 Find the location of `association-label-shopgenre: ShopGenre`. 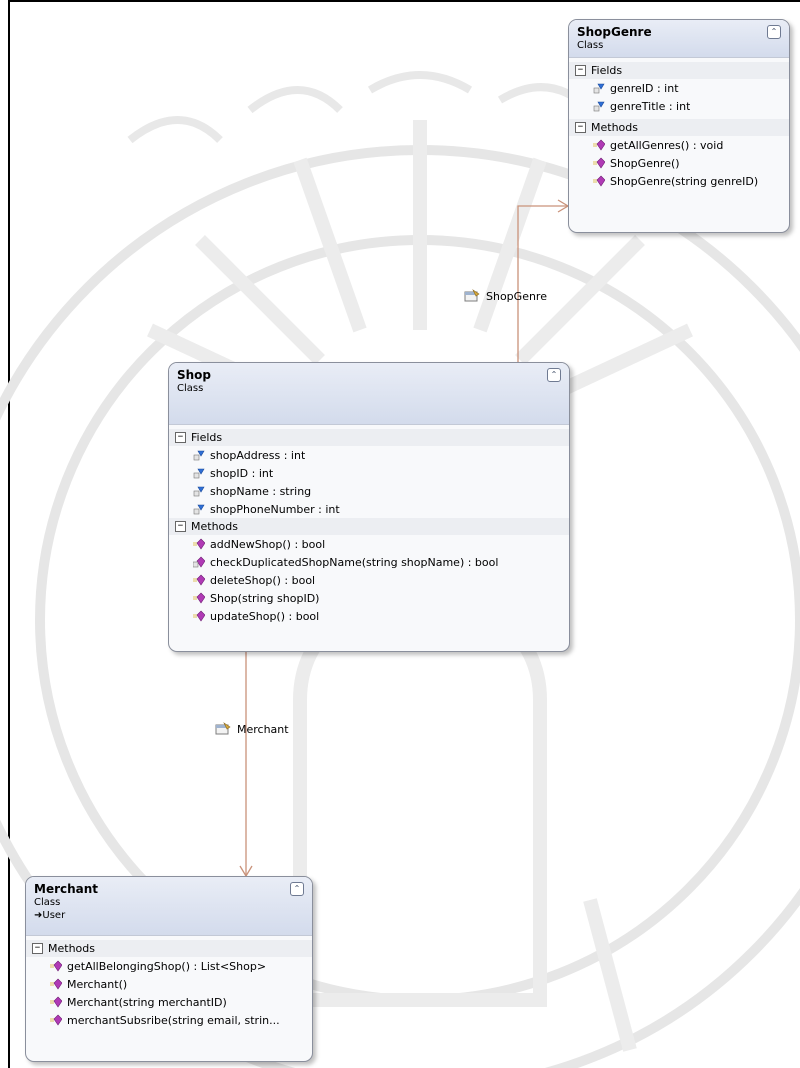

association-label-shopgenre: ShopGenre is located at coordinates (505, 296).